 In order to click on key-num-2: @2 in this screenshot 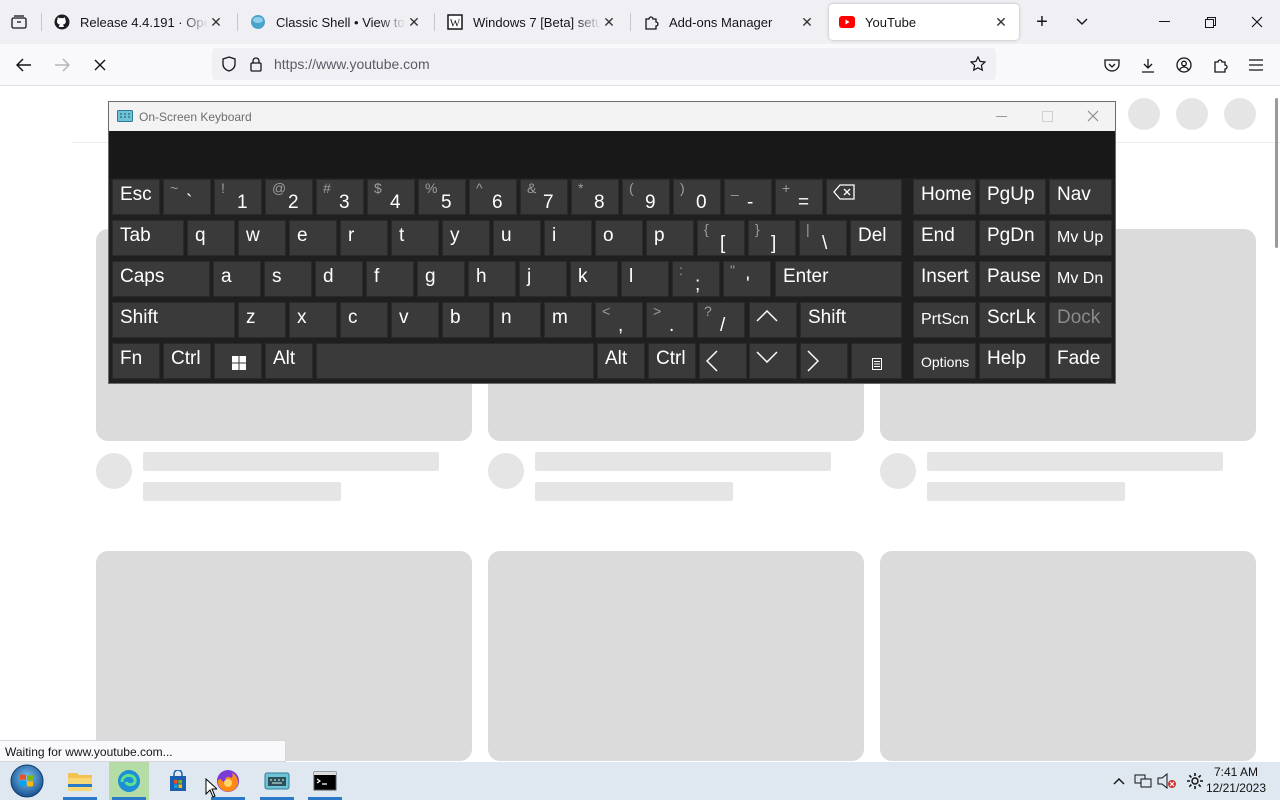, I will do `click(289, 197)`.